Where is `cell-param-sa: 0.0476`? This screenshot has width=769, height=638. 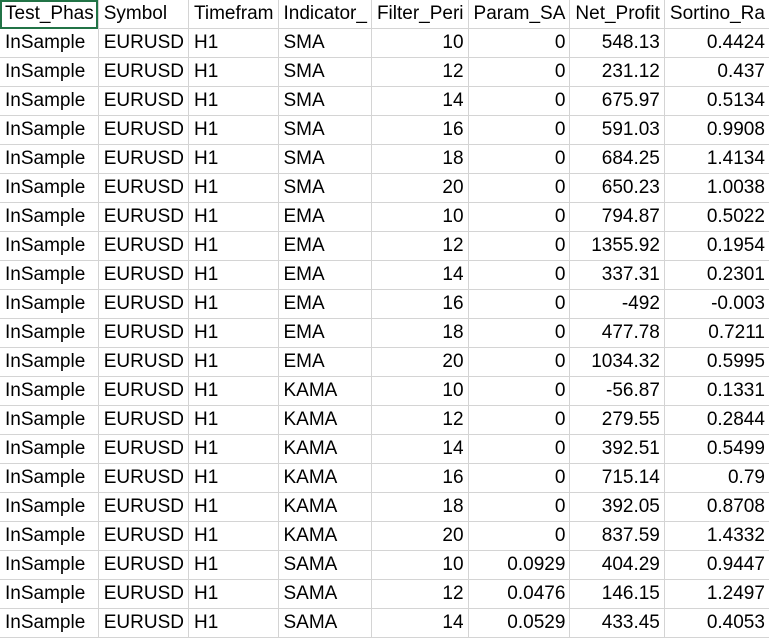
cell-param-sa: 0.0476 is located at coordinates (519, 594).